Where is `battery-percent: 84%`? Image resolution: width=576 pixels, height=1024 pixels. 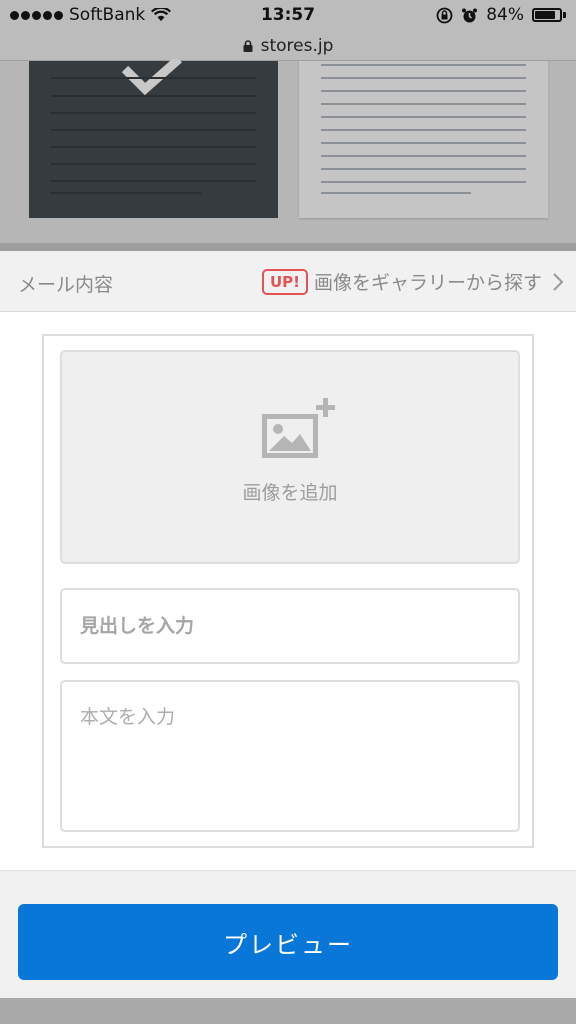 battery-percent: 84% is located at coordinates (505, 15).